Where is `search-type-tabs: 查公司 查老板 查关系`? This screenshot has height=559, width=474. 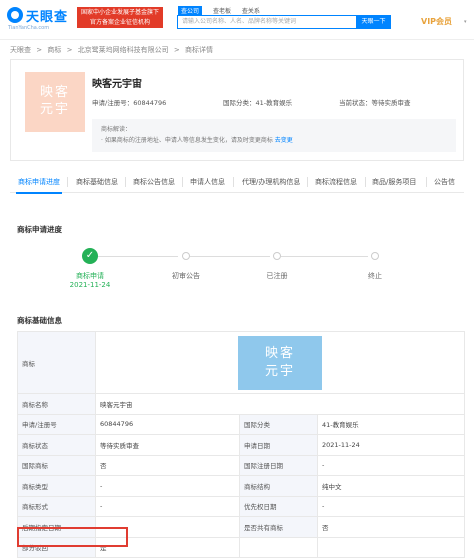 search-type-tabs: 查公司 查老板 查关系 is located at coordinates (223, 10).